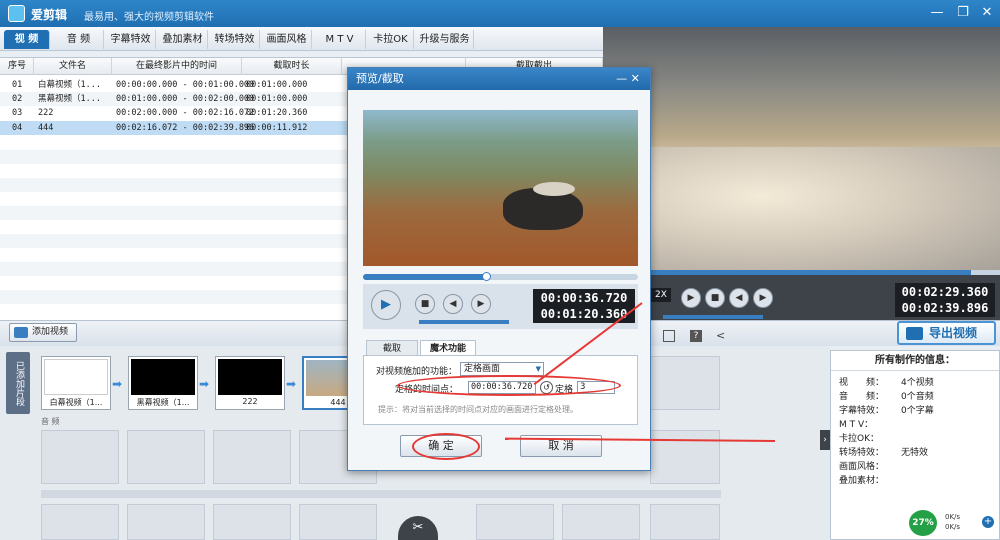  I want to click on row-duration: 00:01:20.360, so click(277, 113).